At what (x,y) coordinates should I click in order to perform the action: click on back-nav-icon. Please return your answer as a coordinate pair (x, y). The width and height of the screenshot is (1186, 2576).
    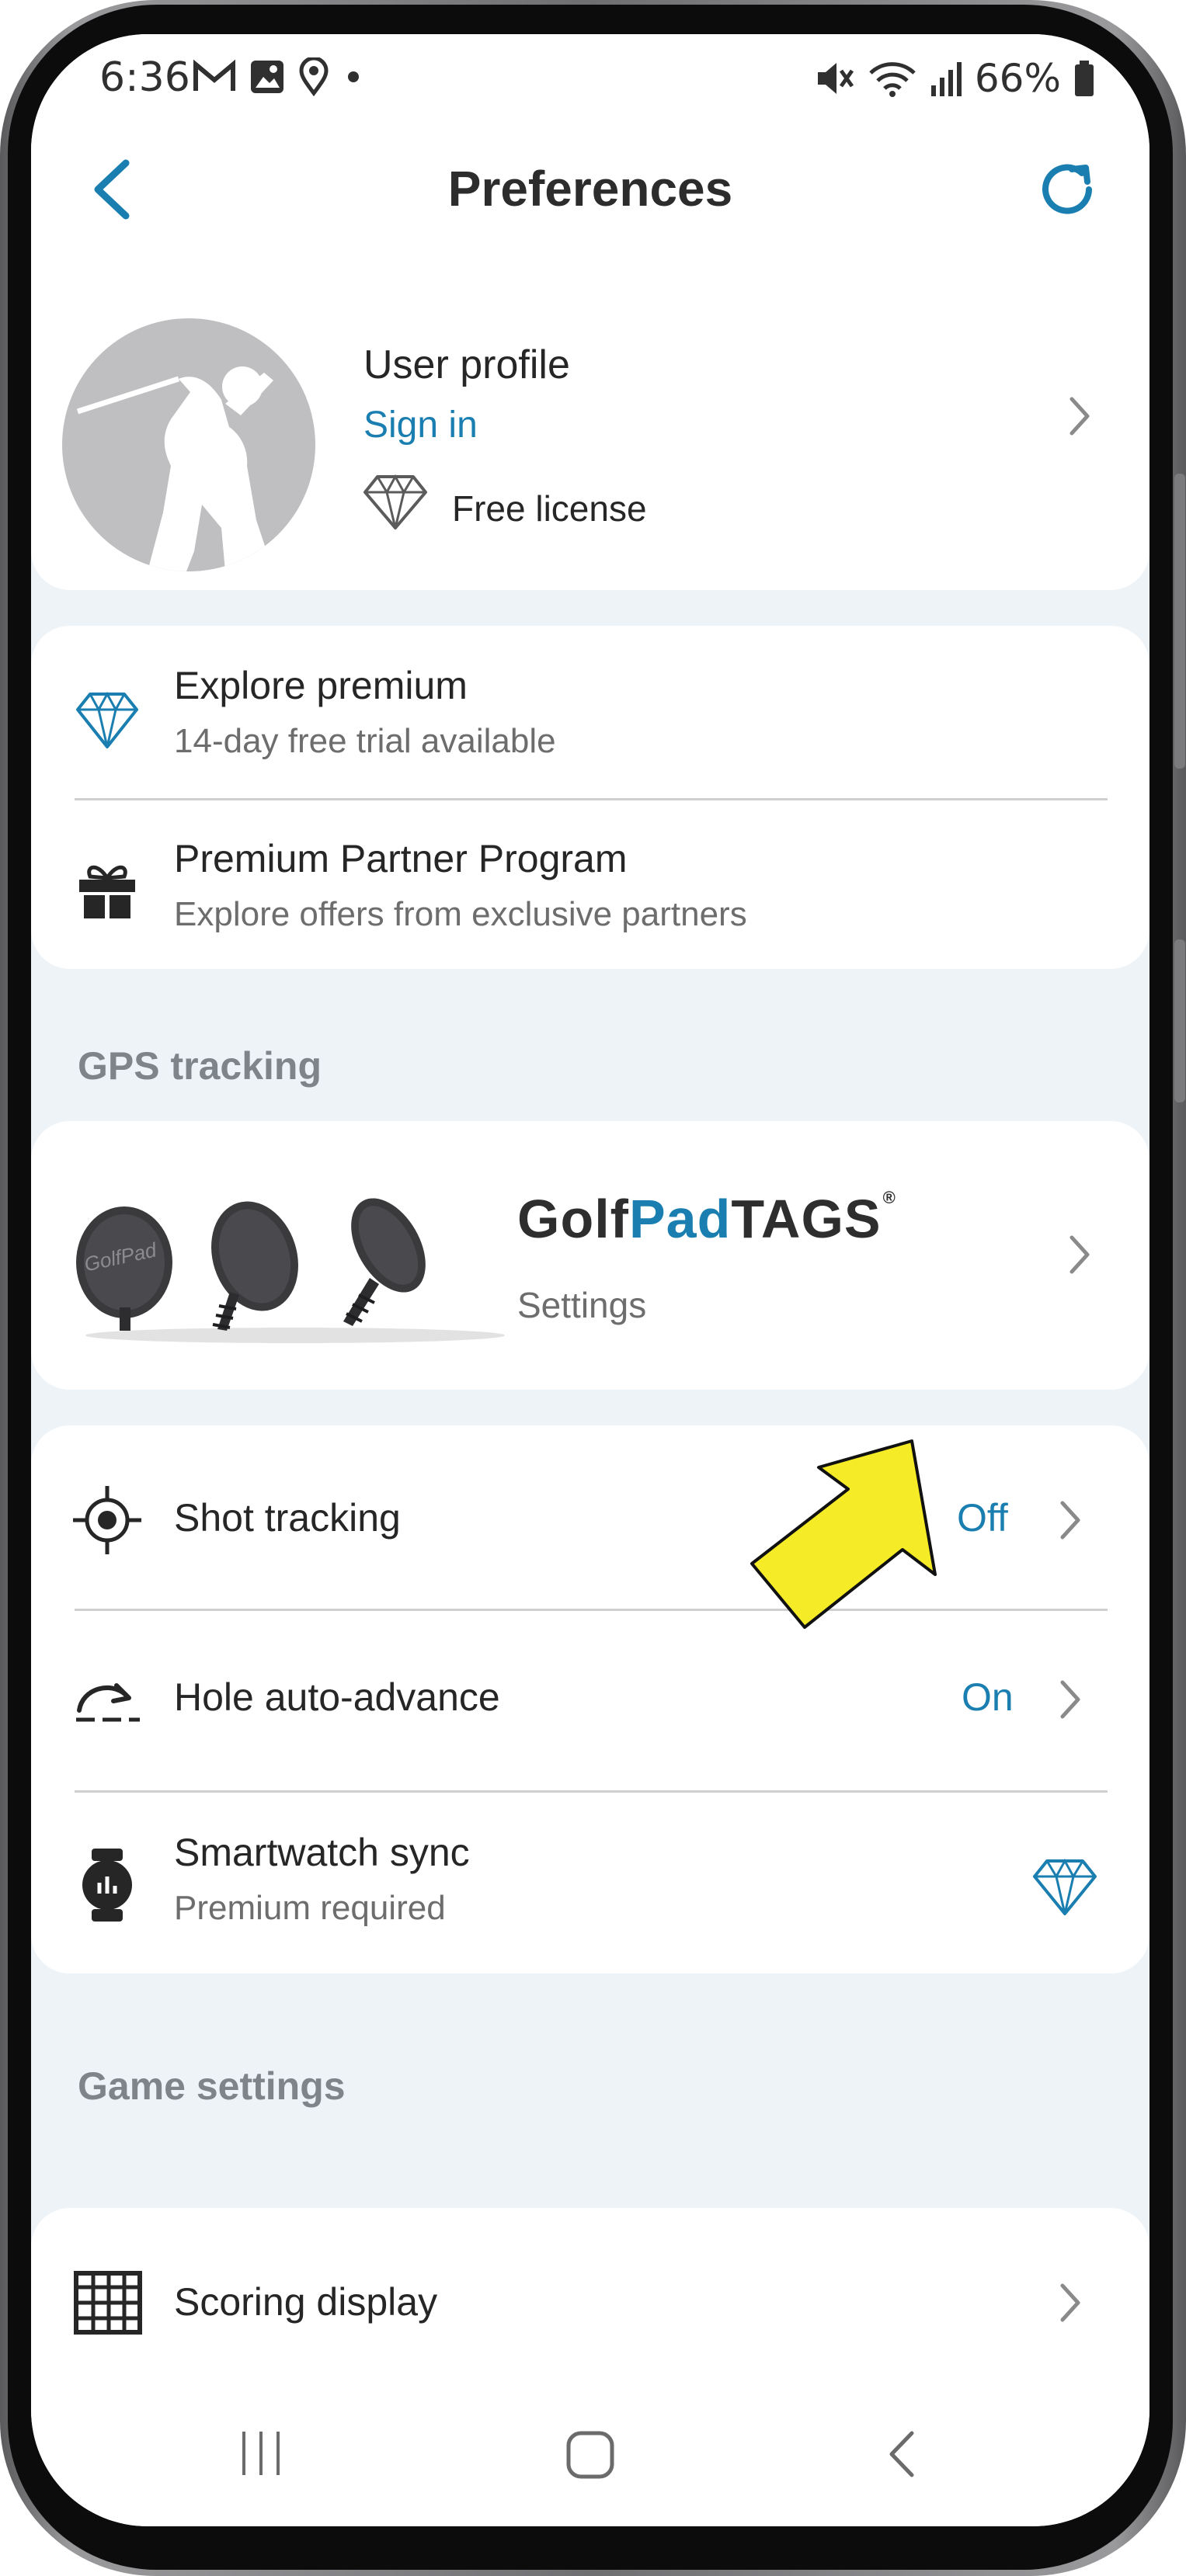
    Looking at the image, I should click on (901, 2454).